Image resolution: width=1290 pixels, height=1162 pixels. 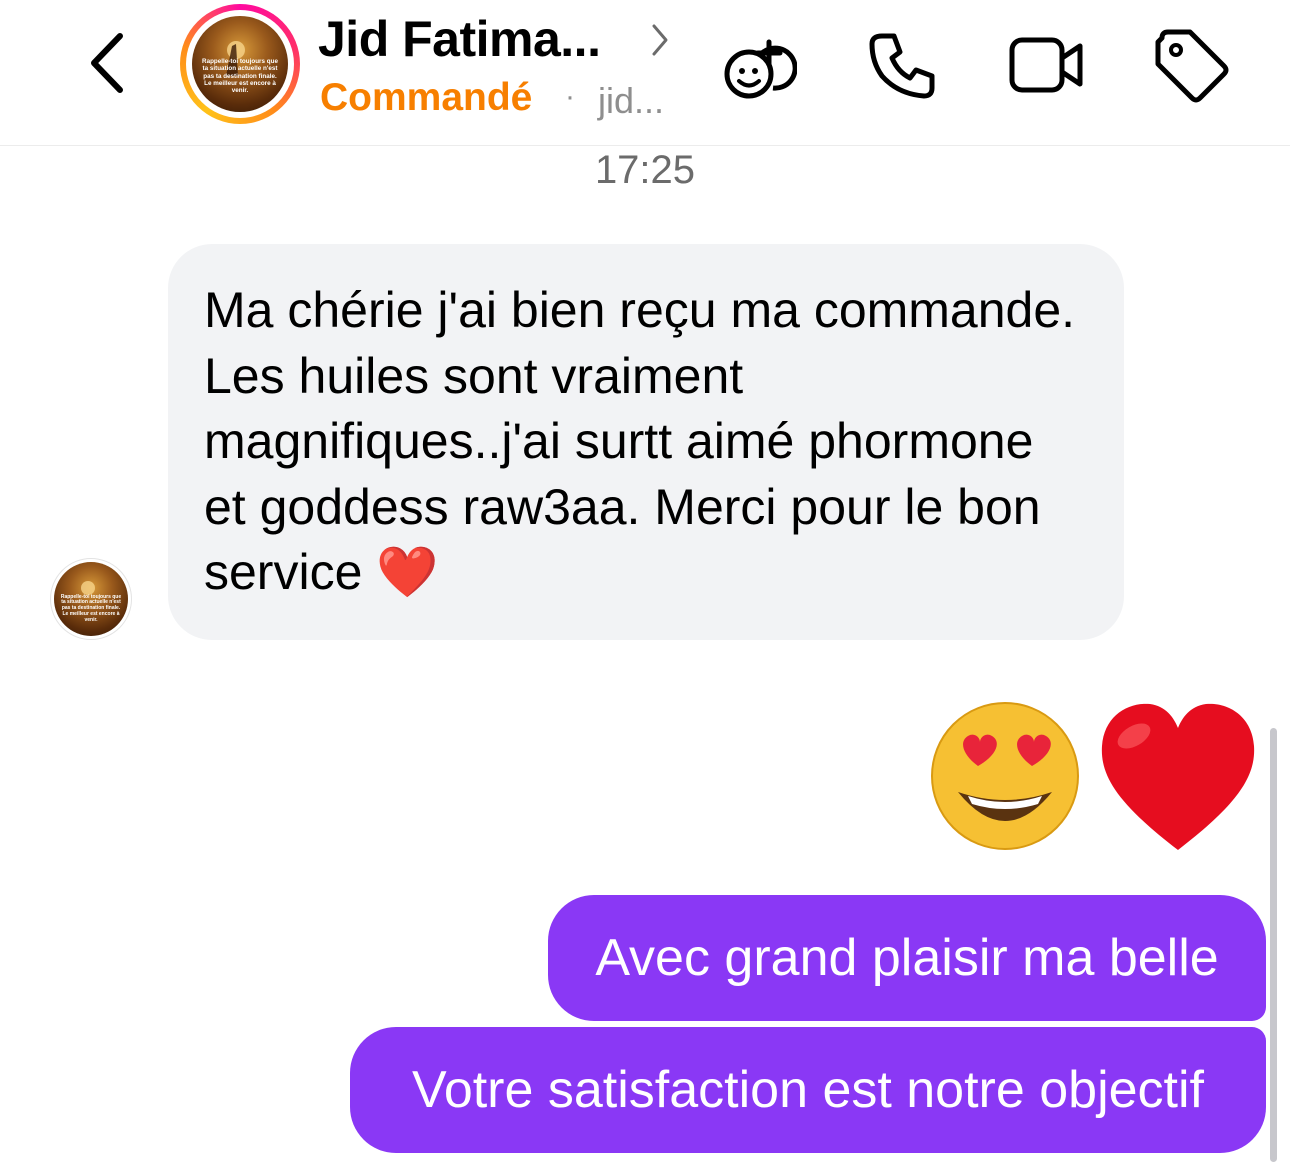 I want to click on phone-icon, so click(x=902, y=66).